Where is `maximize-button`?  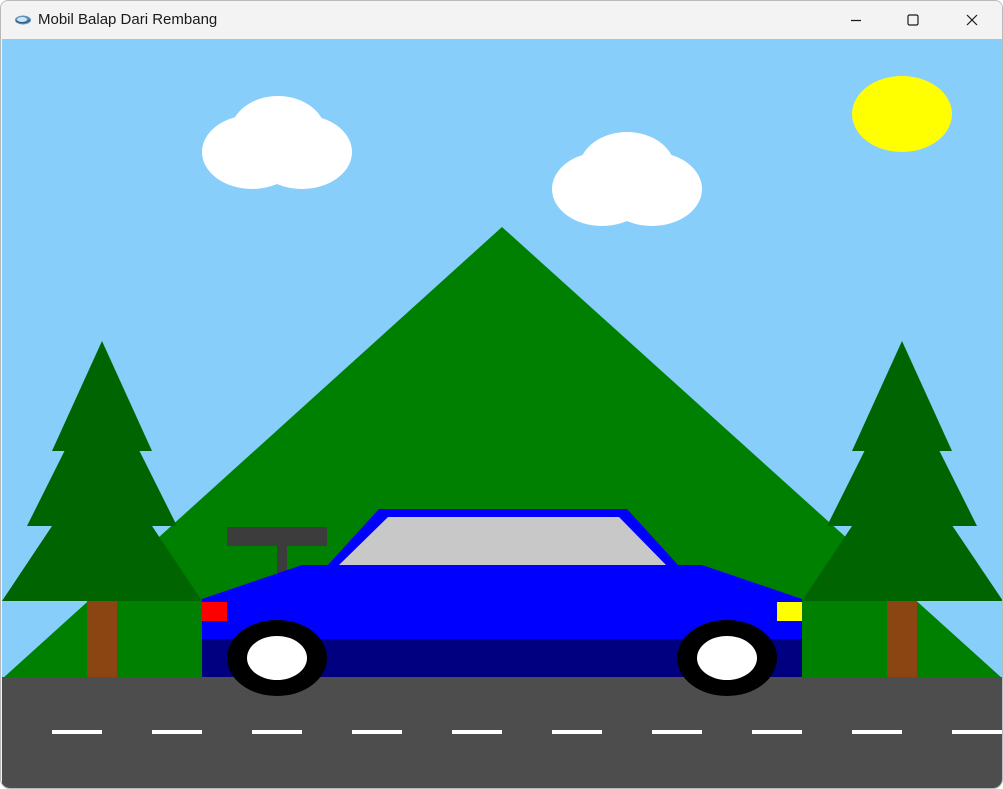
maximize-button is located at coordinates (913, 20).